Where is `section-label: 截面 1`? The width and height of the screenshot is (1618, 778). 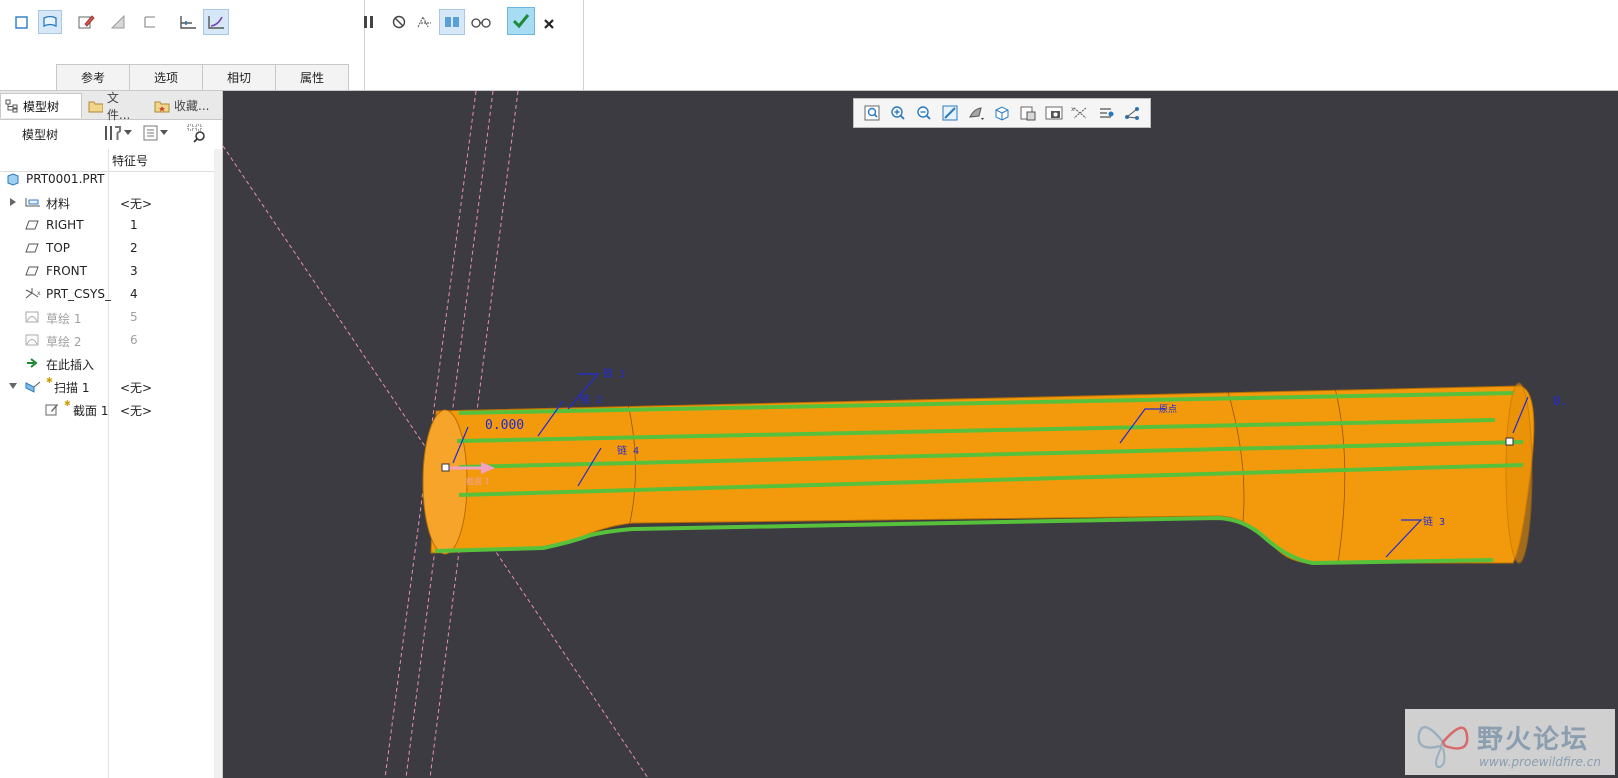
section-label: 截面 1 is located at coordinates (478, 481).